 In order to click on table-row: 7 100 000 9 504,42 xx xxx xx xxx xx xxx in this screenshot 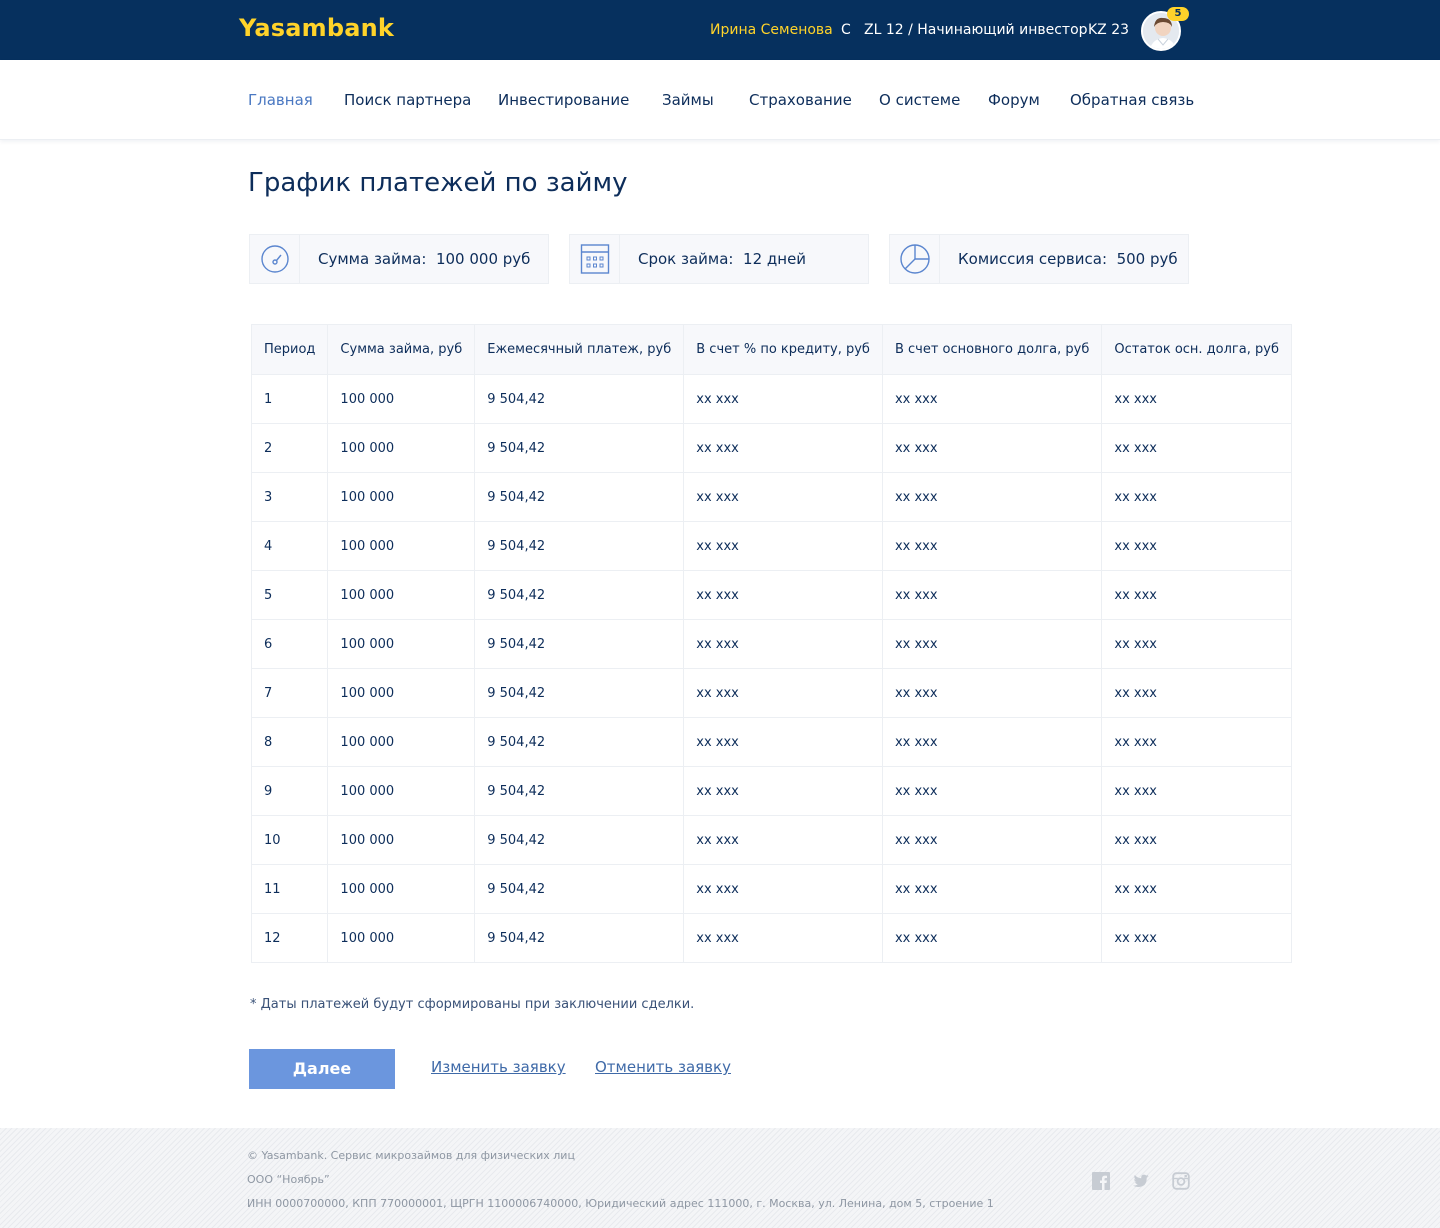, I will do `click(771, 693)`.